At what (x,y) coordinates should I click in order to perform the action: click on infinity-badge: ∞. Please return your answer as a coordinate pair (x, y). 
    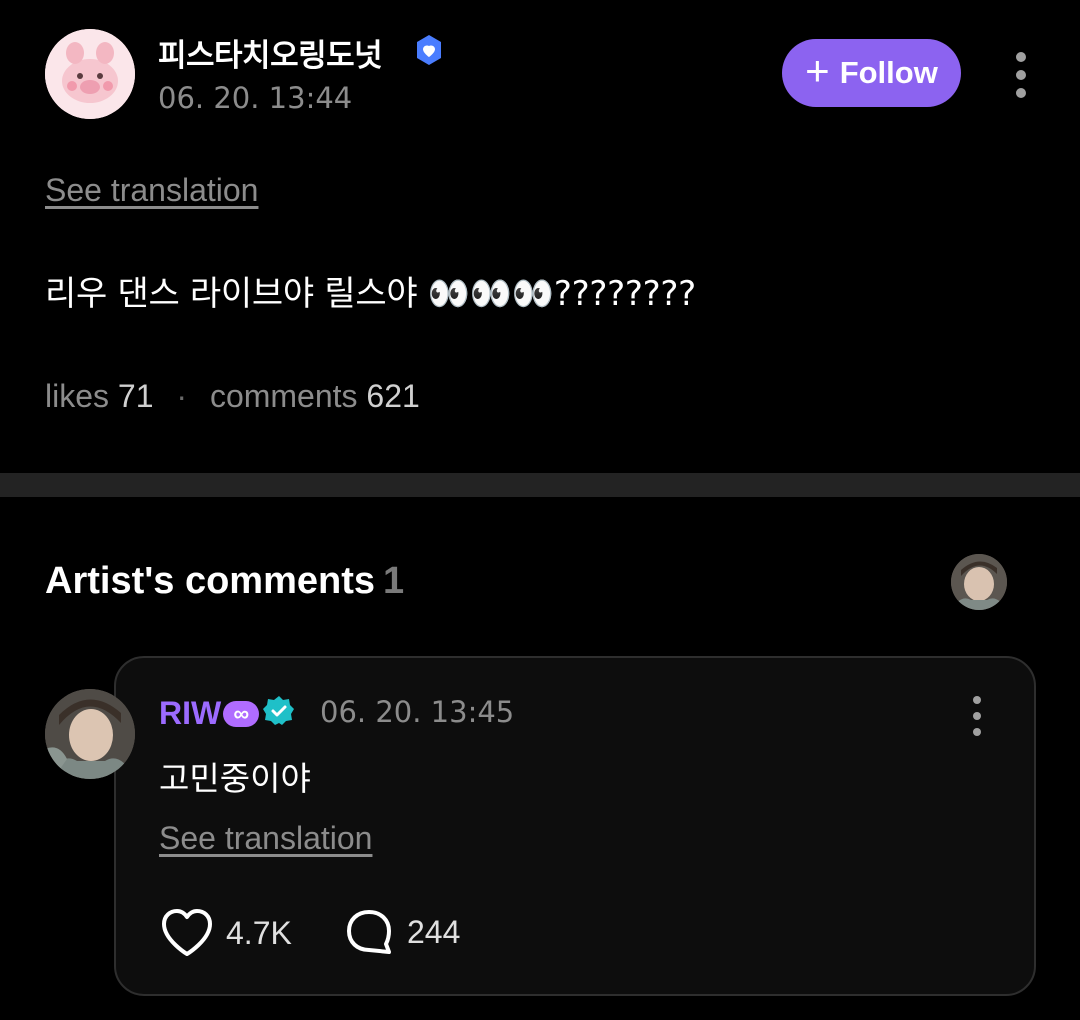
    Looking at the image, I should click on (241, 714).